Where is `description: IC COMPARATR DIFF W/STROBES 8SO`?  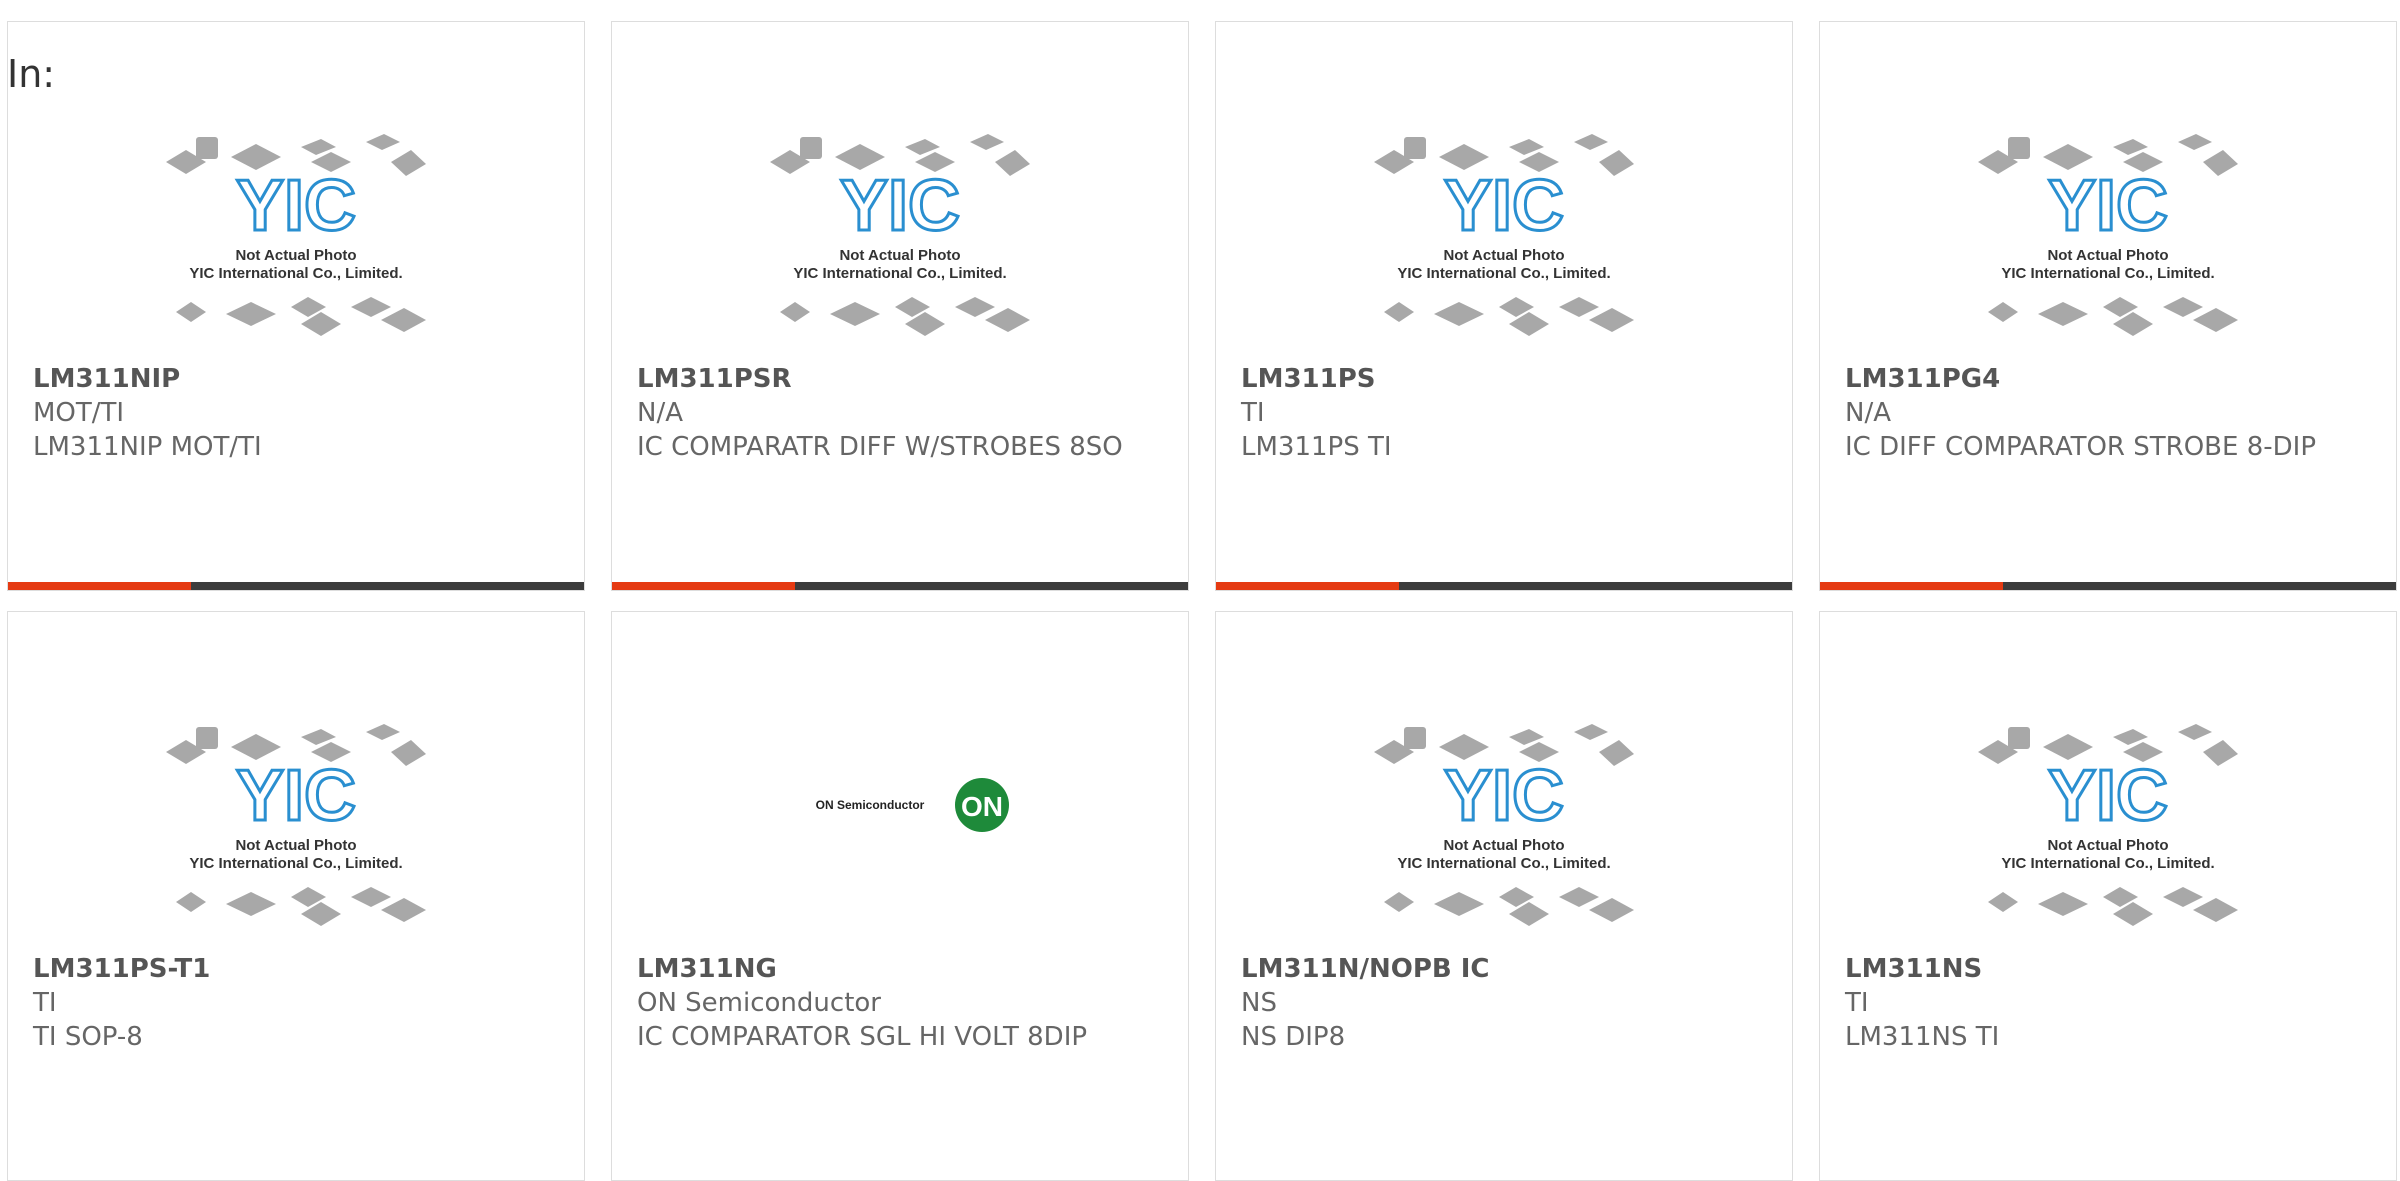 description: IC COMPARATR DIFF W/STROBES 8SO is located at coordinates (880, 447).